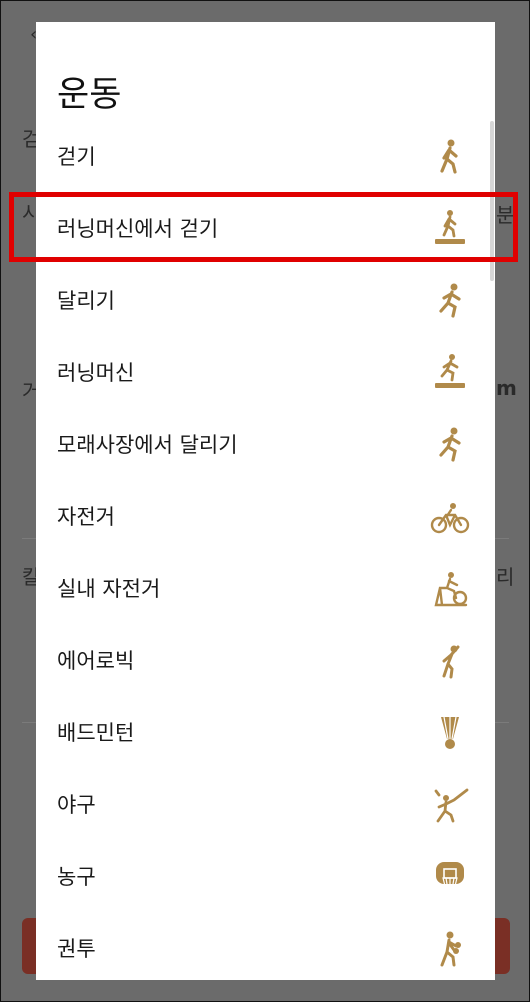 Image resolution: width=530 pixels, height=1002 pixels. What do you see at coordinates (265, 301) in the screenshot?
I see `list-item-running: 달리기` at bounding box center [265, 301].